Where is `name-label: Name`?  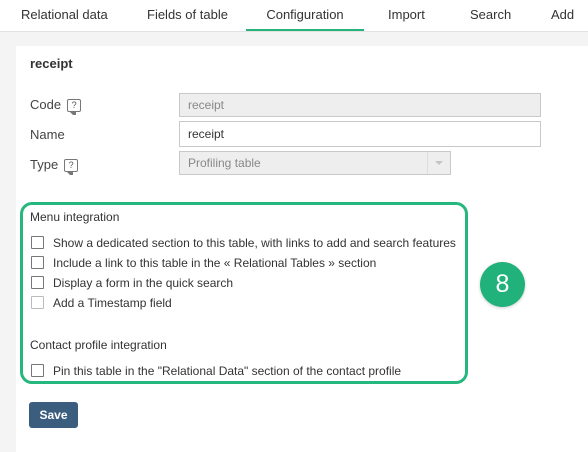 name-label: Name is located at coordinates (47, 134).